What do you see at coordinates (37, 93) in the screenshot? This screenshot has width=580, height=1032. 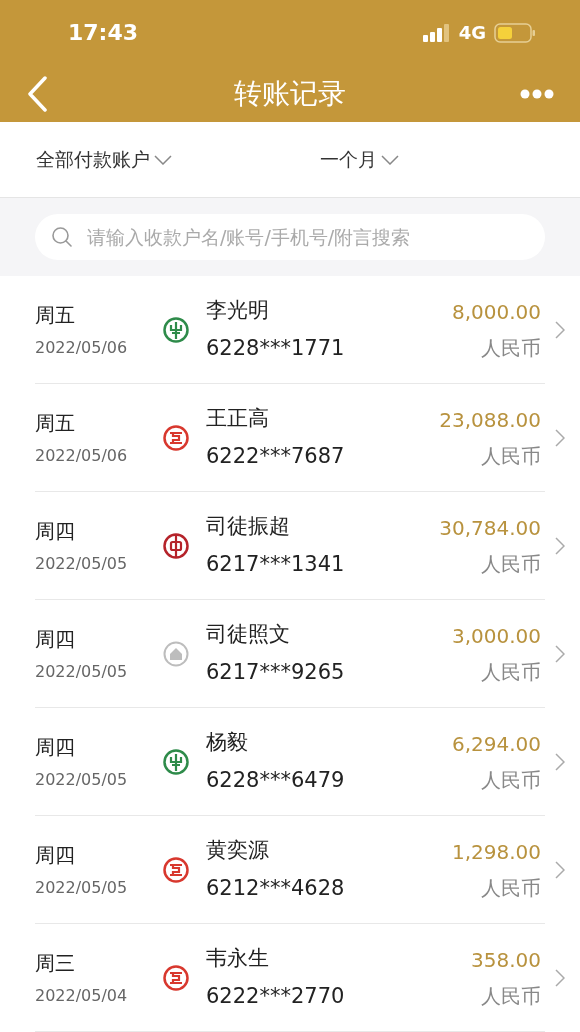 I see `back-icon` at bounding box center [37, 93].